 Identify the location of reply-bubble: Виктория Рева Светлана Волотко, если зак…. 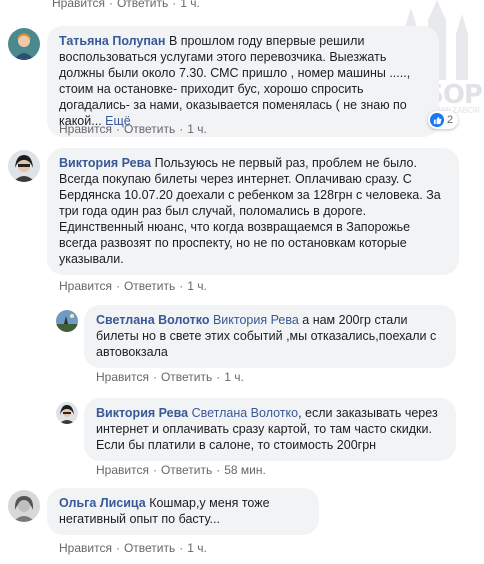
(270, 429).